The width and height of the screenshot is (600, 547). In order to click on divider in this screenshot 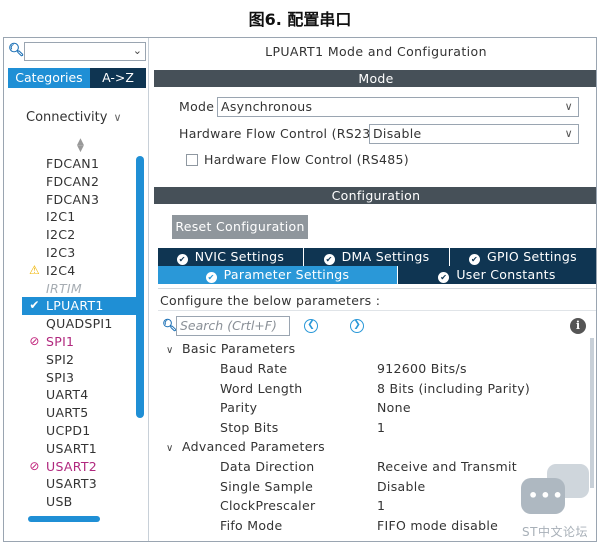, I will do `click(377, 310)`.